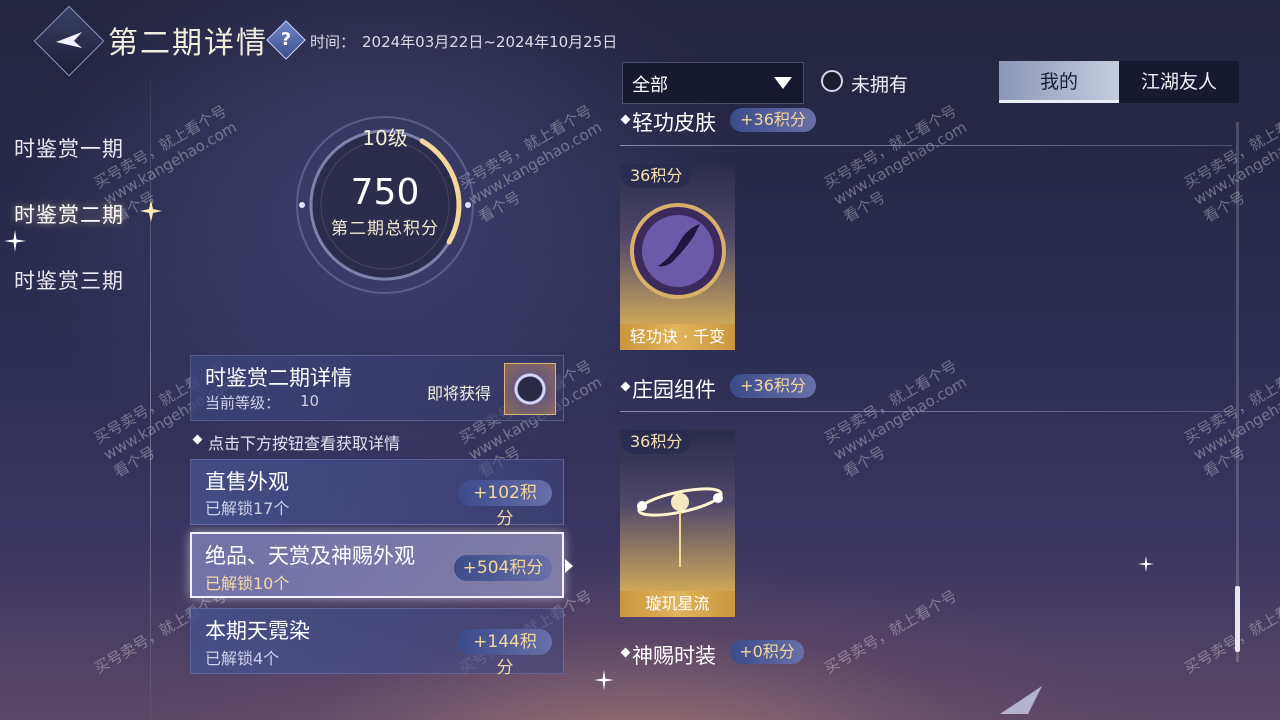 This screenshot has width=1280, height=720. I want to click on back-button, so click(69, 41).